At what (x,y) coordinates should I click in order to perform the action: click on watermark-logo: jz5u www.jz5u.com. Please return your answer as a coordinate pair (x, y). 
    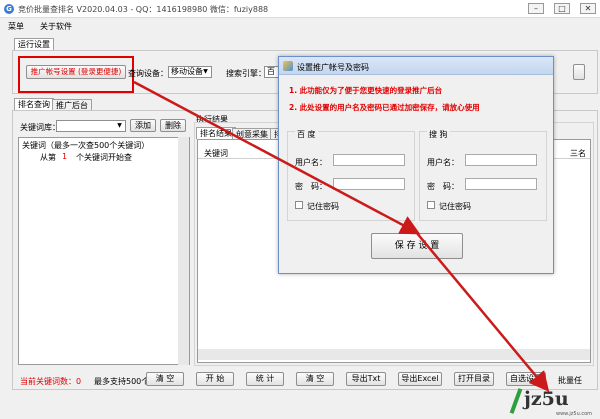
    Looking at the image, I should click on (553, 403).